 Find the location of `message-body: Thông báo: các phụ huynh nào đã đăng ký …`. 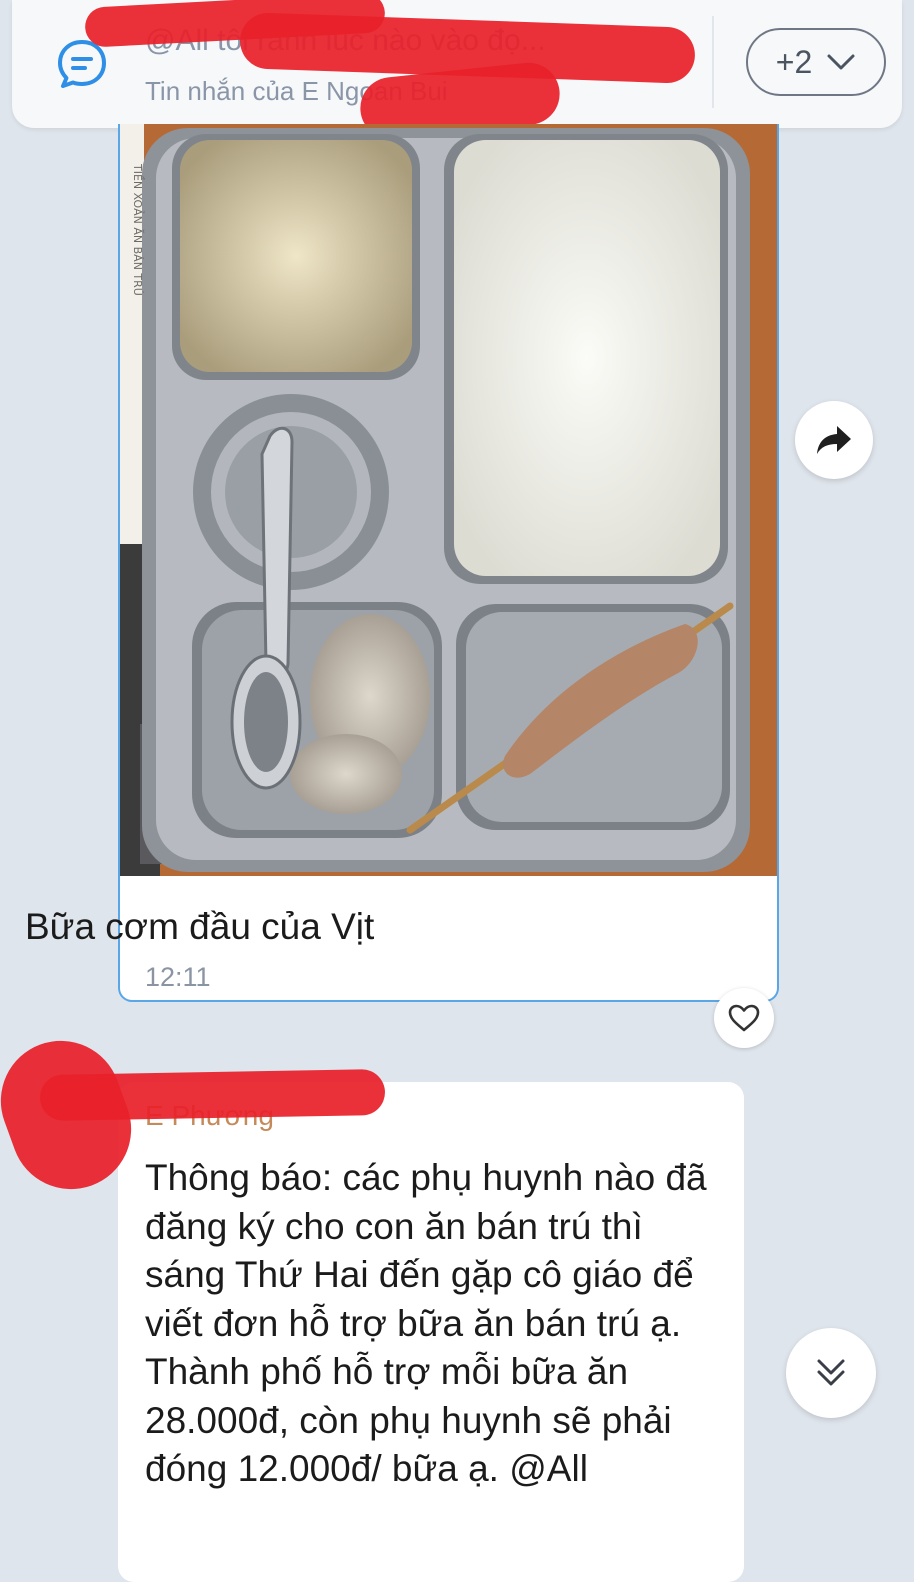

message-body: Thông báo: các phụ huynh nào đã đăng ký … is located at coordinates (426, 1323).